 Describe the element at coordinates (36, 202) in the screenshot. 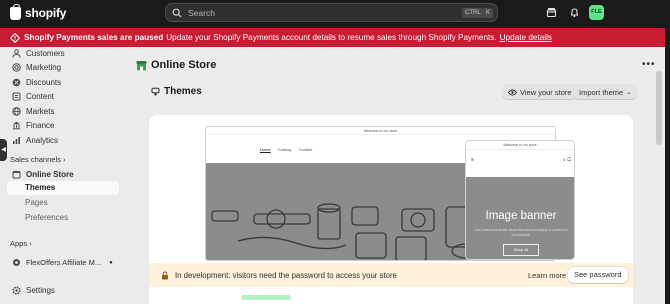

I see `sidebar-item-pages: Pages` at that location.